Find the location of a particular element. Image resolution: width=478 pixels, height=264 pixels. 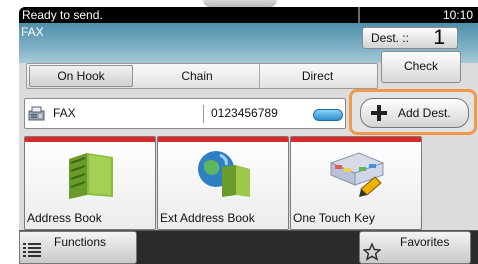

address-book-label: Address Book is located at coordinates (64, 218).